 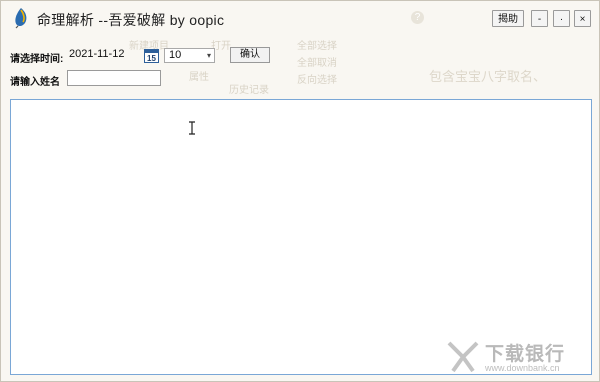 What do you see at coordinates (300, 18) in the screenshot?
I see `title-bar: 命理解析 --吾爱破解 by oopic ? 揭助 - · ×` at bounding box center [300, 18].